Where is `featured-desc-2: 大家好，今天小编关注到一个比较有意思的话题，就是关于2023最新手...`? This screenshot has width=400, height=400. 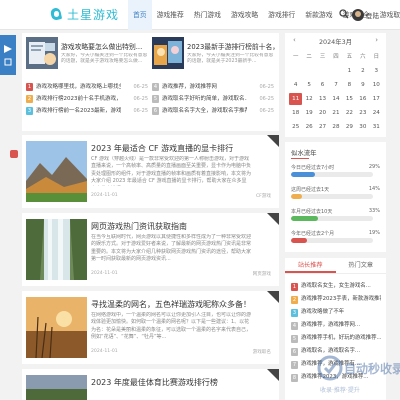 featured-desc-2: 大家好，今天小编关注到一个比较有意思的话题，就是关于2023最新手... is located at coordinates (230, 58).